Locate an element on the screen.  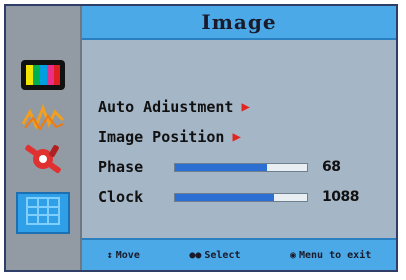
hint-move: ↕ Move is located at coordinates (123, 255).